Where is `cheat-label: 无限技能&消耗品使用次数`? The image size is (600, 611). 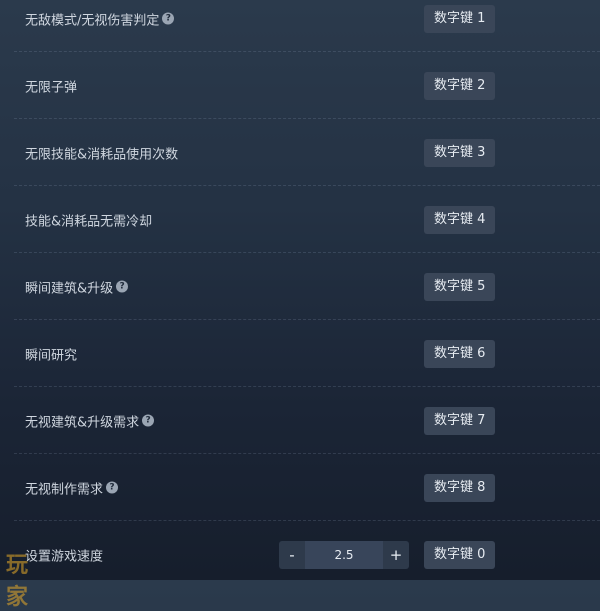 cheat-label: 无限技能&消耗品使用次数 is located at coordinates (102, 154).